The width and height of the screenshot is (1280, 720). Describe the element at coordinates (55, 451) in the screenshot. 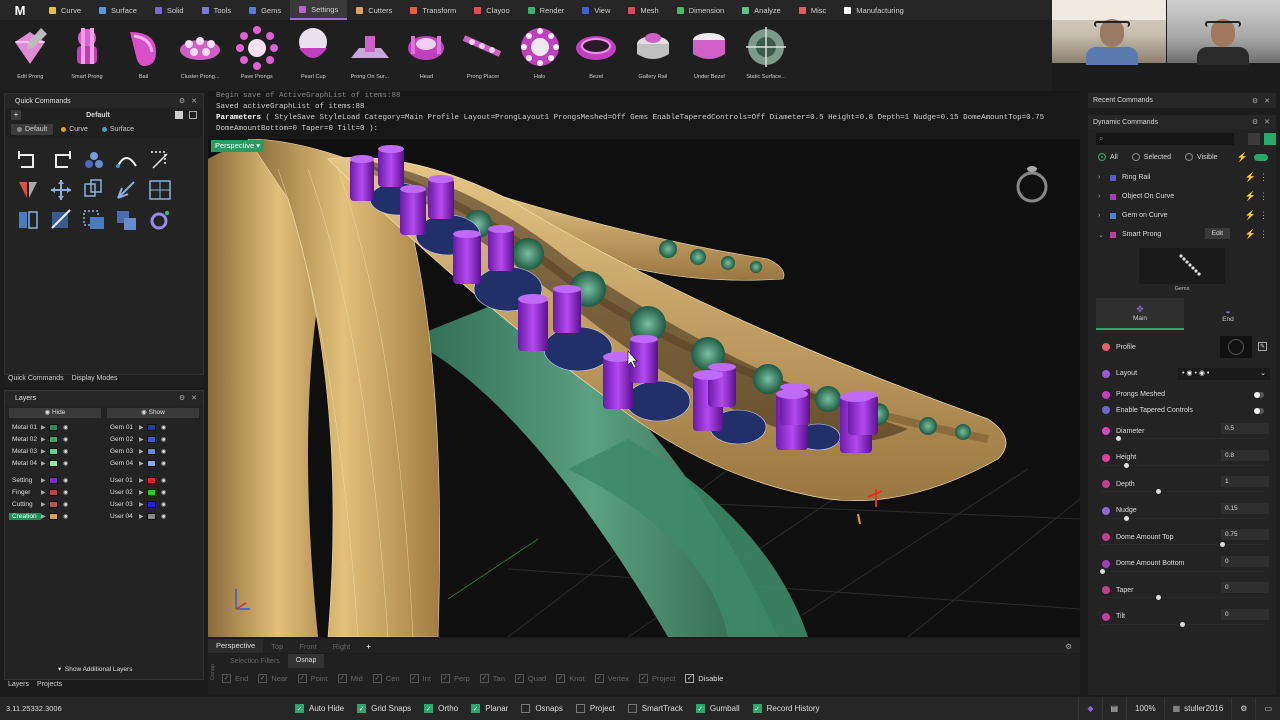

I see `layer-row: Metal 03 ▶ ◉` at that location.